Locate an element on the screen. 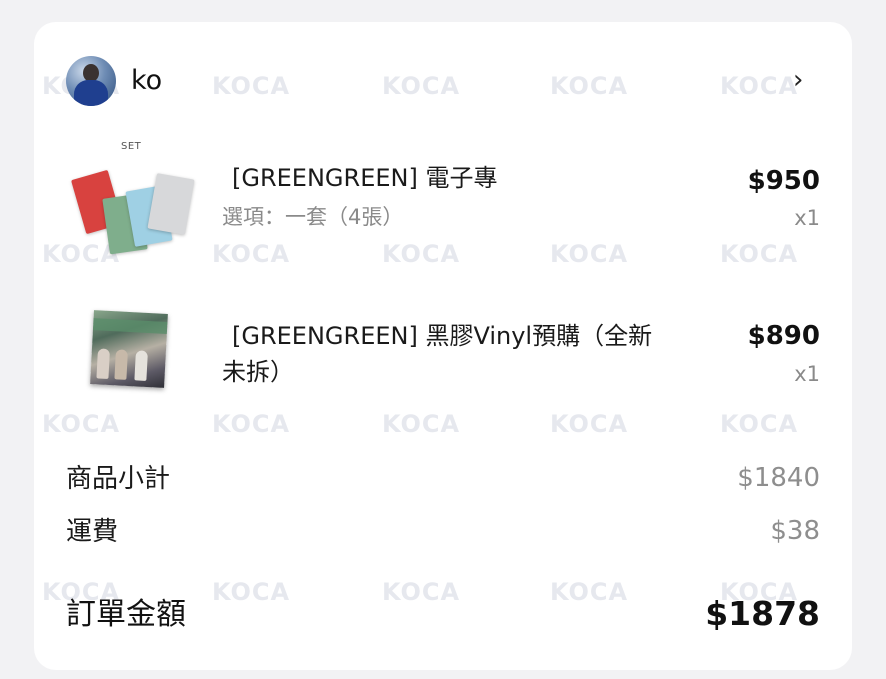  item-title: [GREENGREEN] 電子專 is located at coordinates (364, 178).